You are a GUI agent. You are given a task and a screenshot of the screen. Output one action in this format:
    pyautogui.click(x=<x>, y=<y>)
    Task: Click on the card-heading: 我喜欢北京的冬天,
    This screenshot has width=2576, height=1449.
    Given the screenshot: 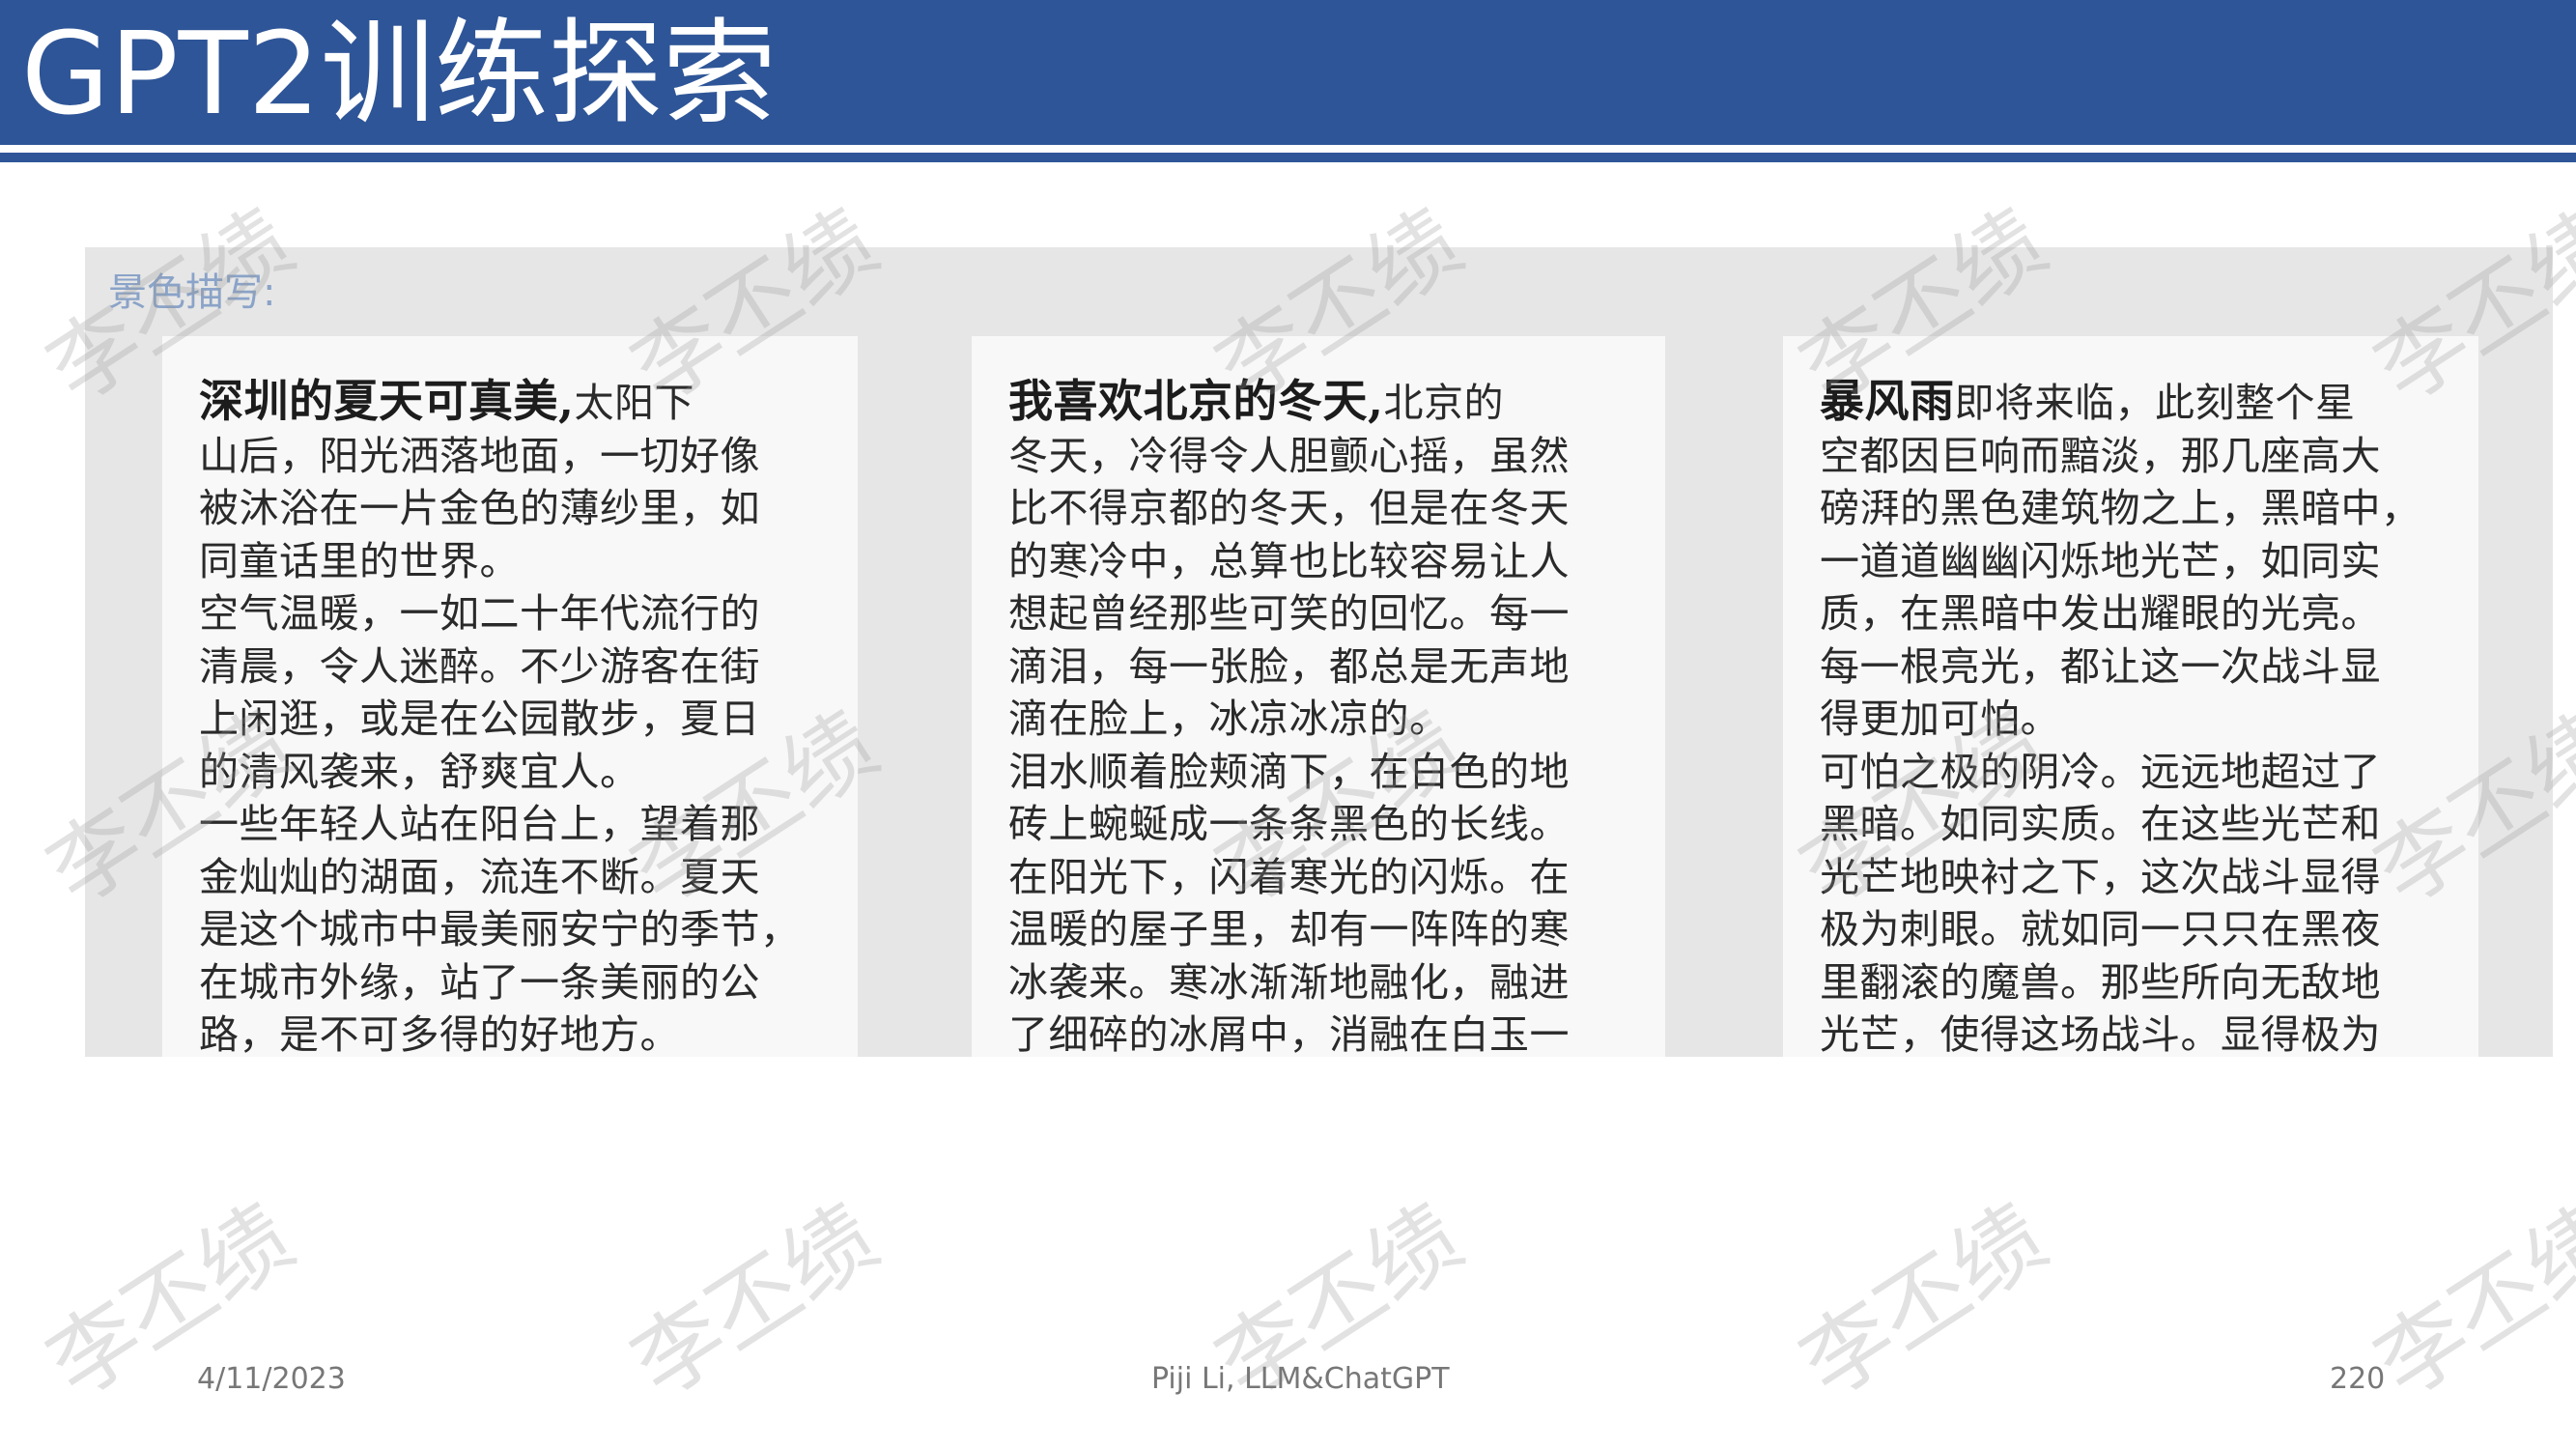 What is the action you would take?
    pyautogui.click(x=1196, y=401)
    